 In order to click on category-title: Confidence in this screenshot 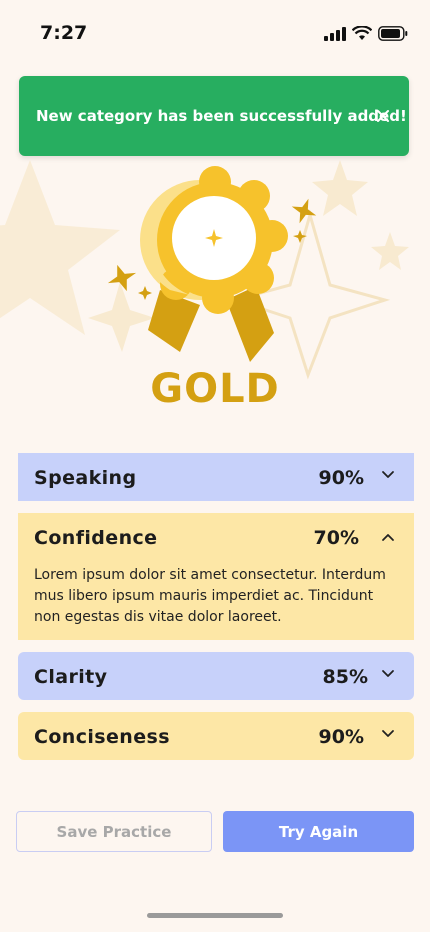, I will do `click(96, 538)`.